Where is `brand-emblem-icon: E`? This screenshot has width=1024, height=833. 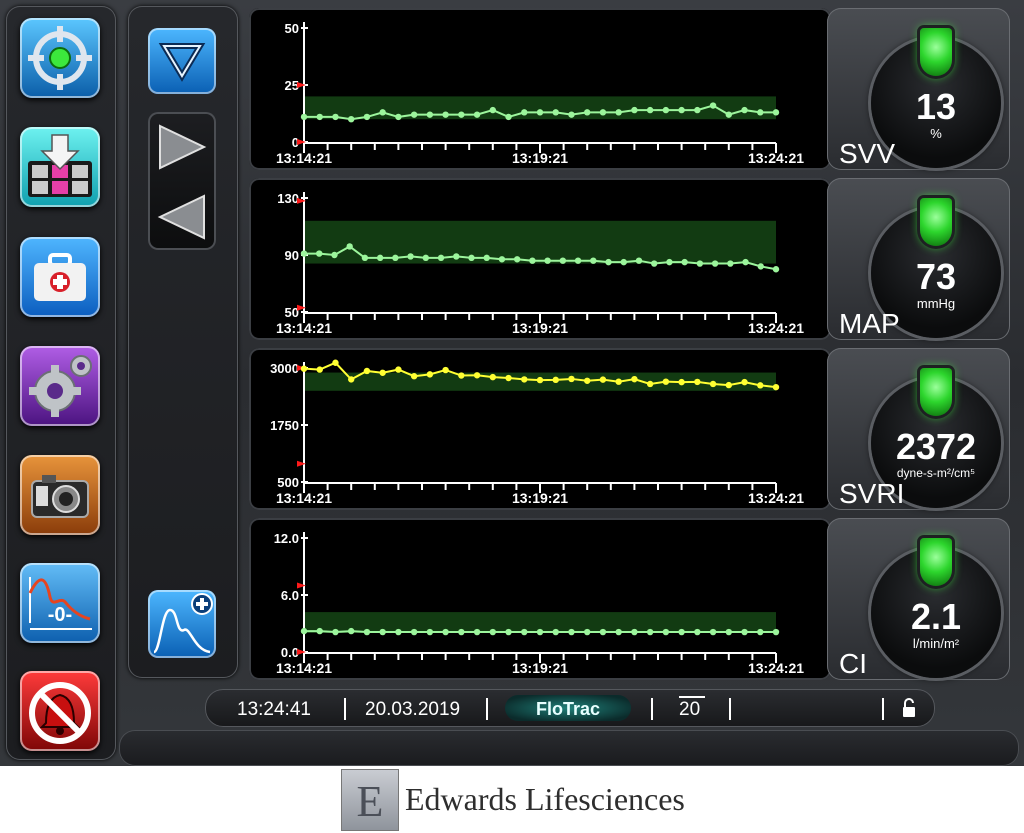 brand-emblem-icon: E is located at coordinates (370, 800).